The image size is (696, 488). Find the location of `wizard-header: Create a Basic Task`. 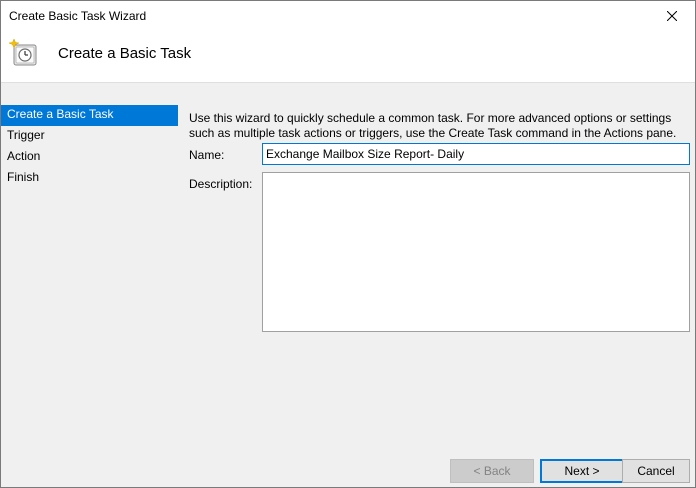

wizard-header: Create a Basic Task is located at coordinates (348, 57).